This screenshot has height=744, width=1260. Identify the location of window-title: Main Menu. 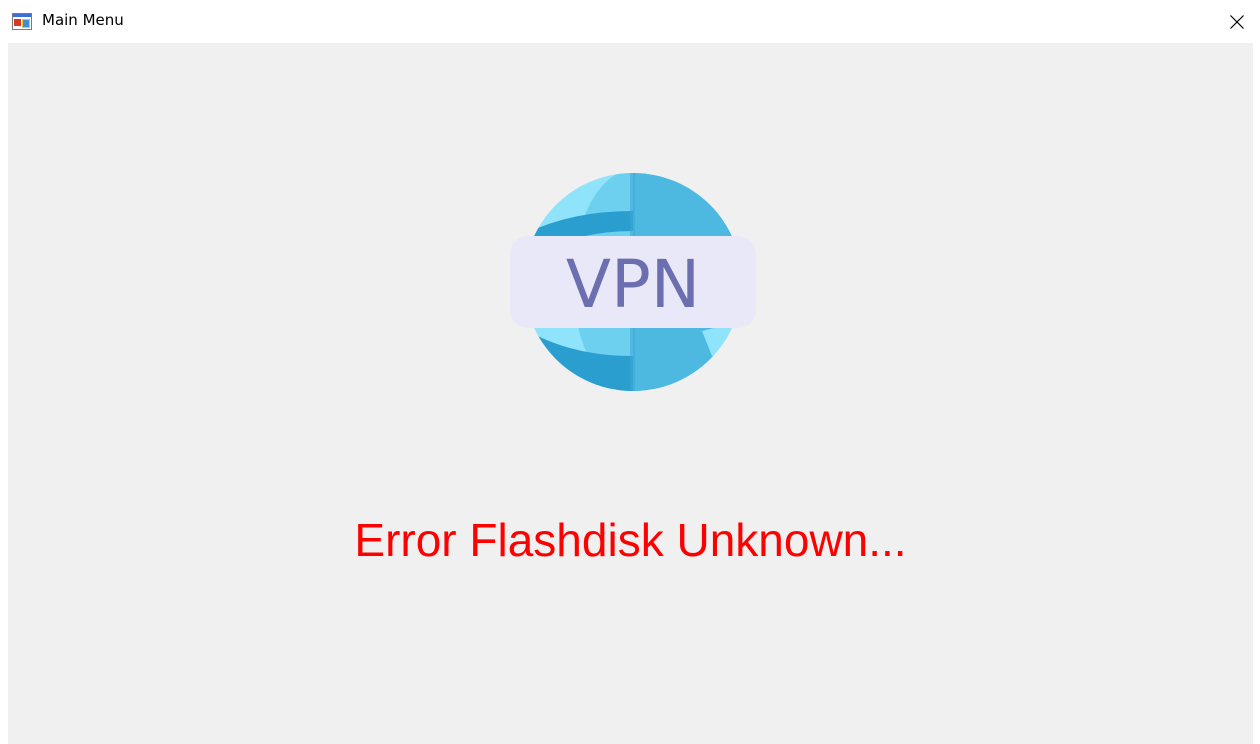
(83, 20).